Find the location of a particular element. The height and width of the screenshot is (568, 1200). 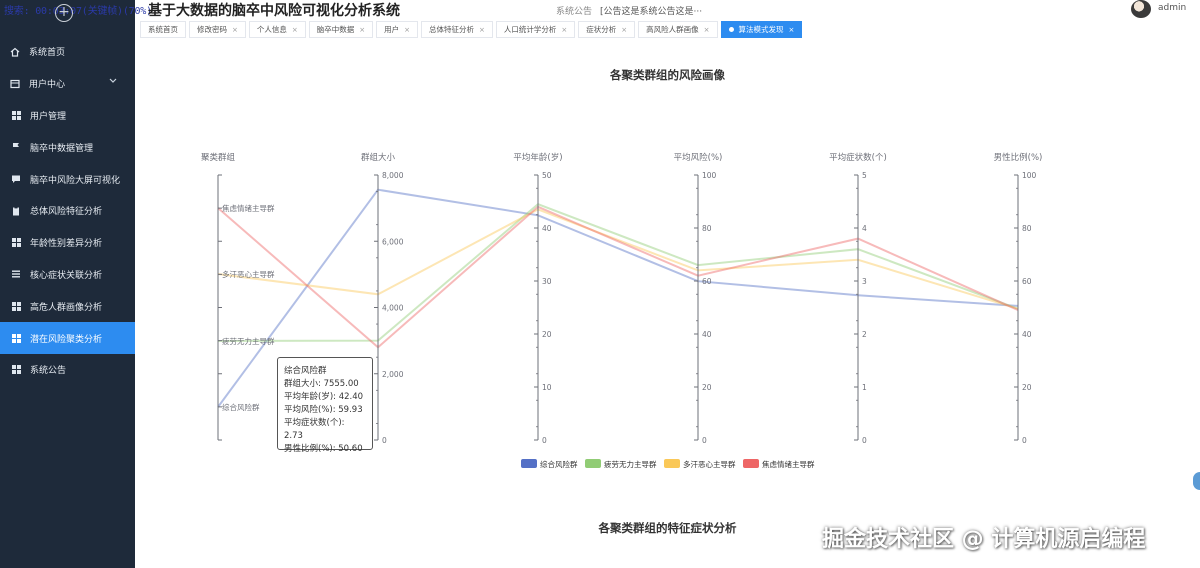

legend-label: 焦虑情绪主导群 is located at coordinates (788, 464).